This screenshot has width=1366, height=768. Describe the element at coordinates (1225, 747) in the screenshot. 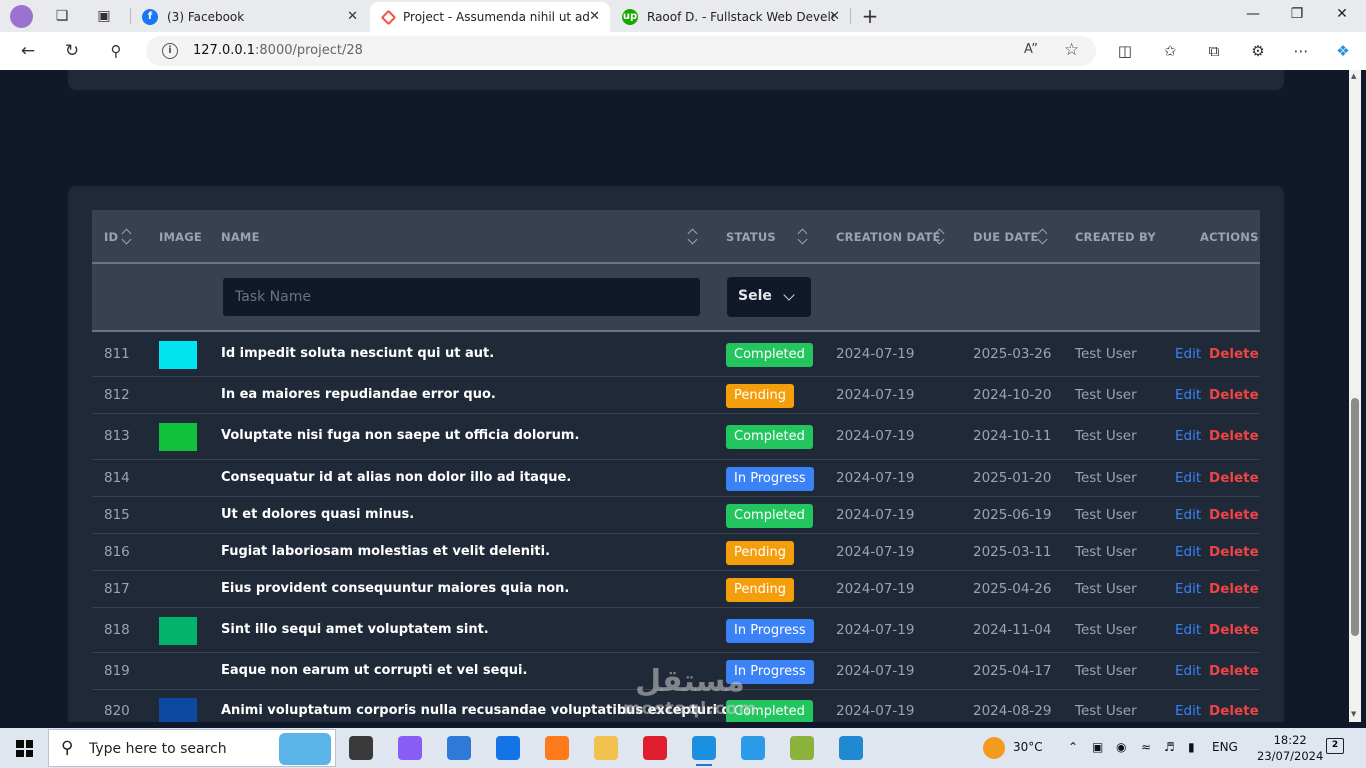

I see `language-indicator: ENG` at that location.